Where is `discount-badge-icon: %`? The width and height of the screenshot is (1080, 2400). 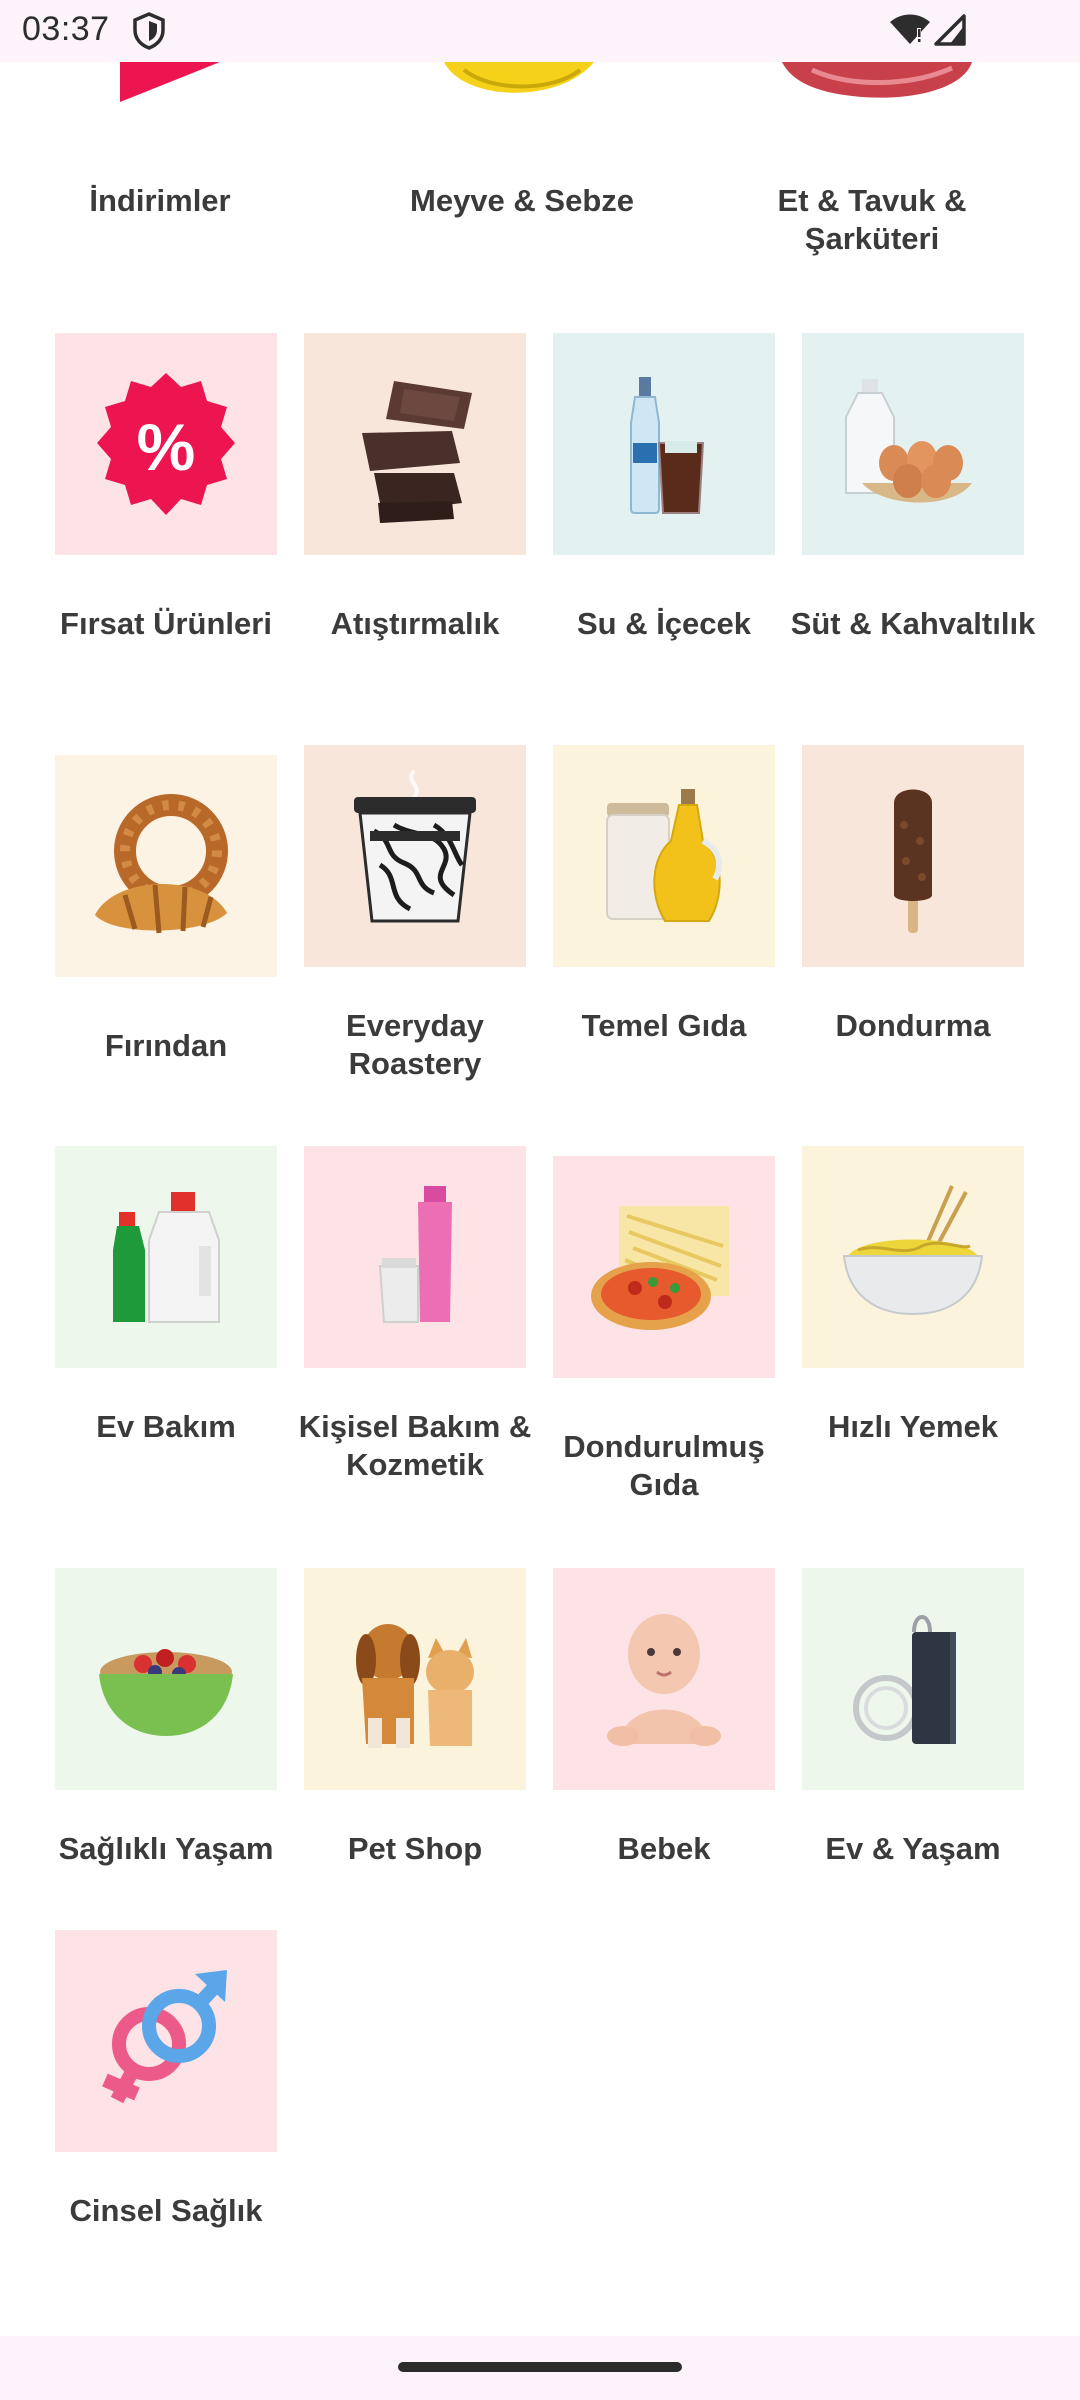
discount-badge-icon: % is located at coordinates (166, 444).